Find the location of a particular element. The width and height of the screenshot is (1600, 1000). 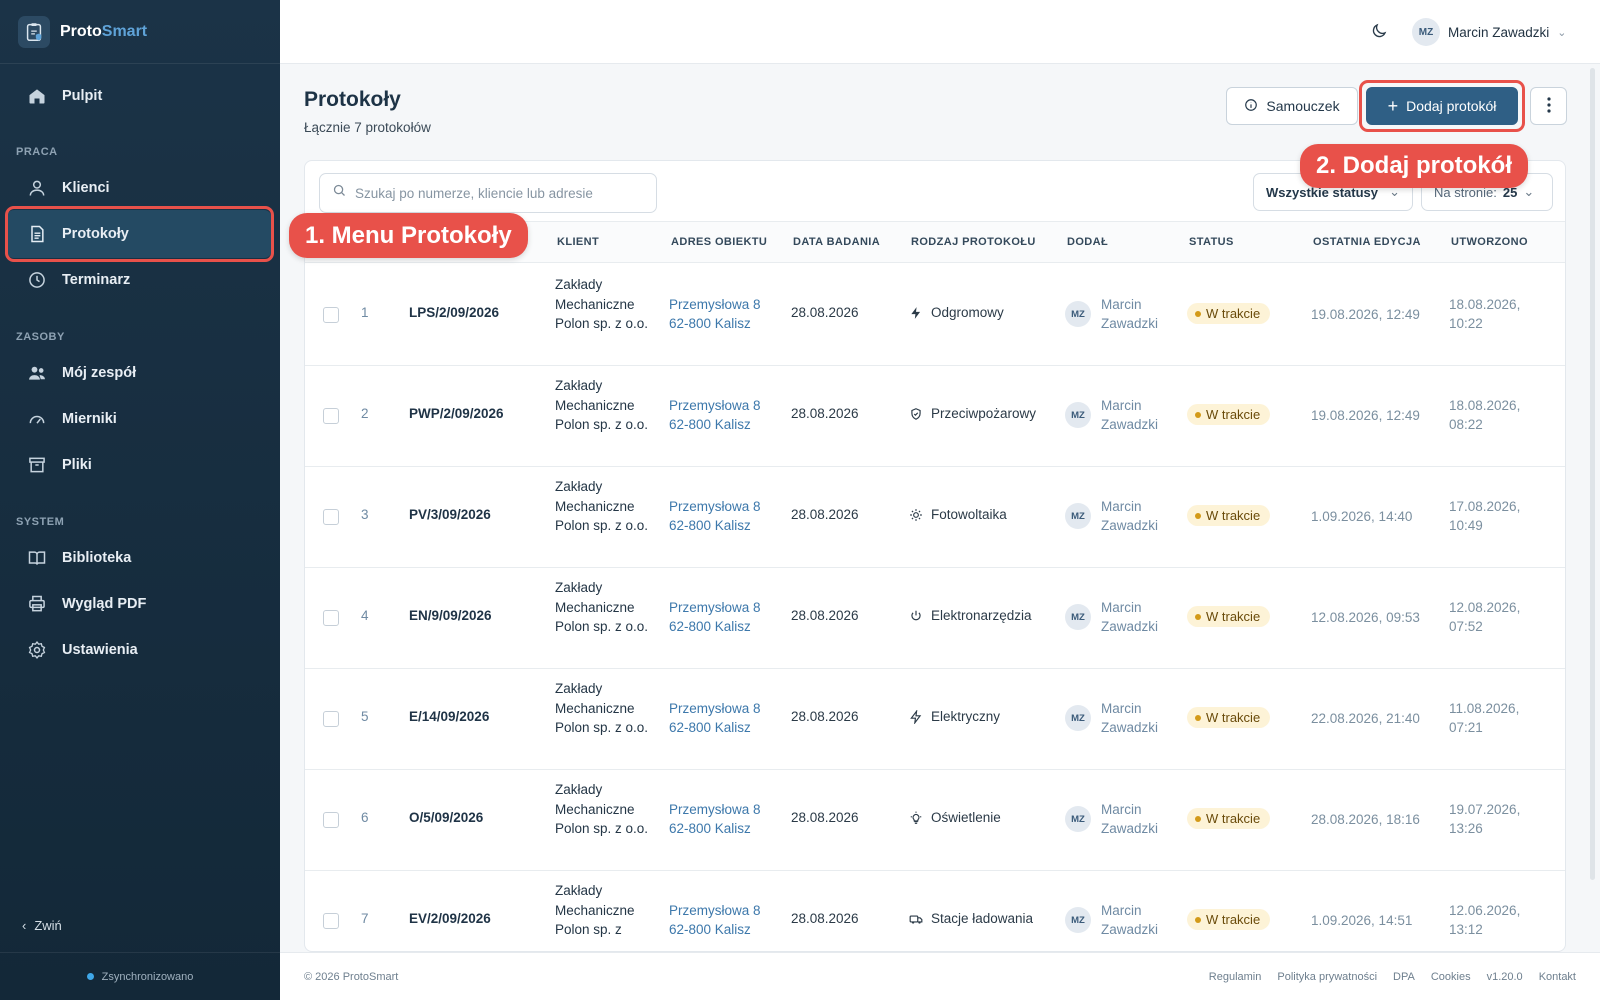

protocol-number: LPS/2/09/2026 is located at coordinates (454, 312).